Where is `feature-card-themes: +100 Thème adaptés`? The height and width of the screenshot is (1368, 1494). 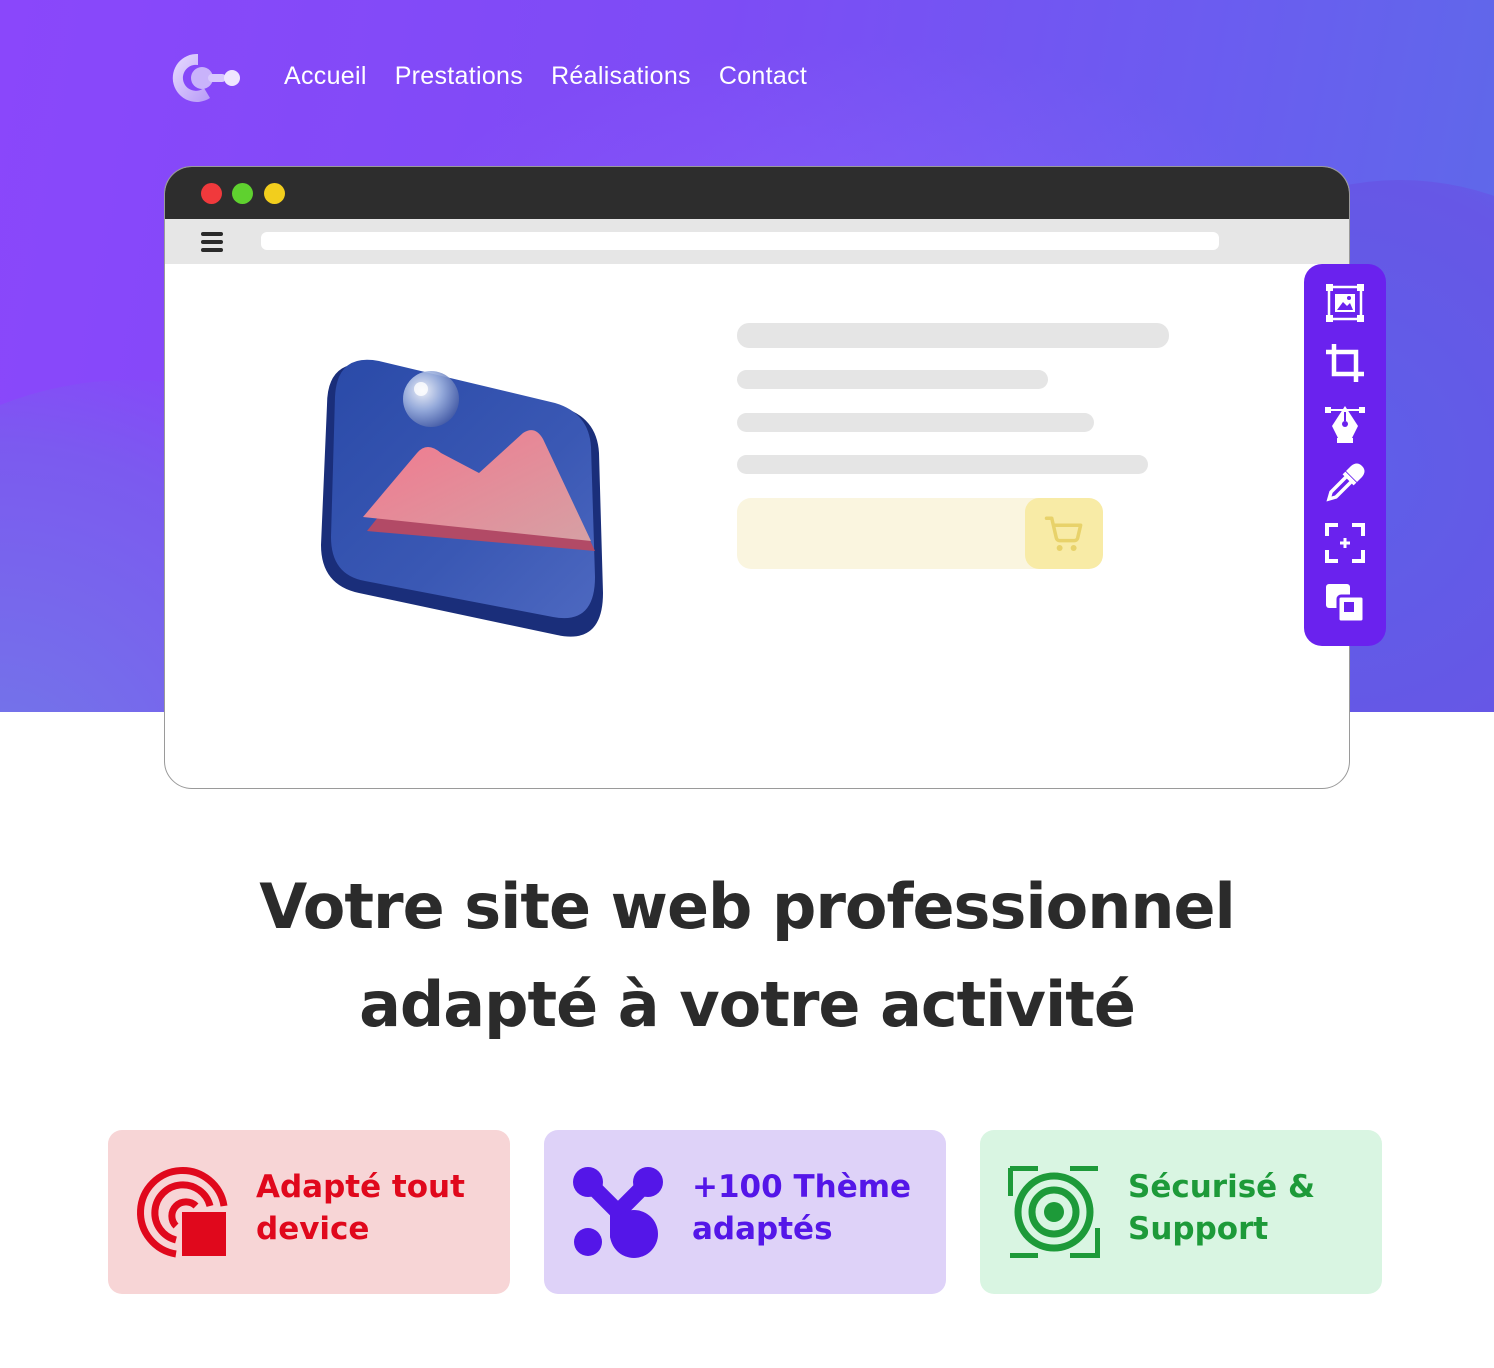 feature-card-themes: +100 Thème adaptés is located at coordinates (745, 1212).